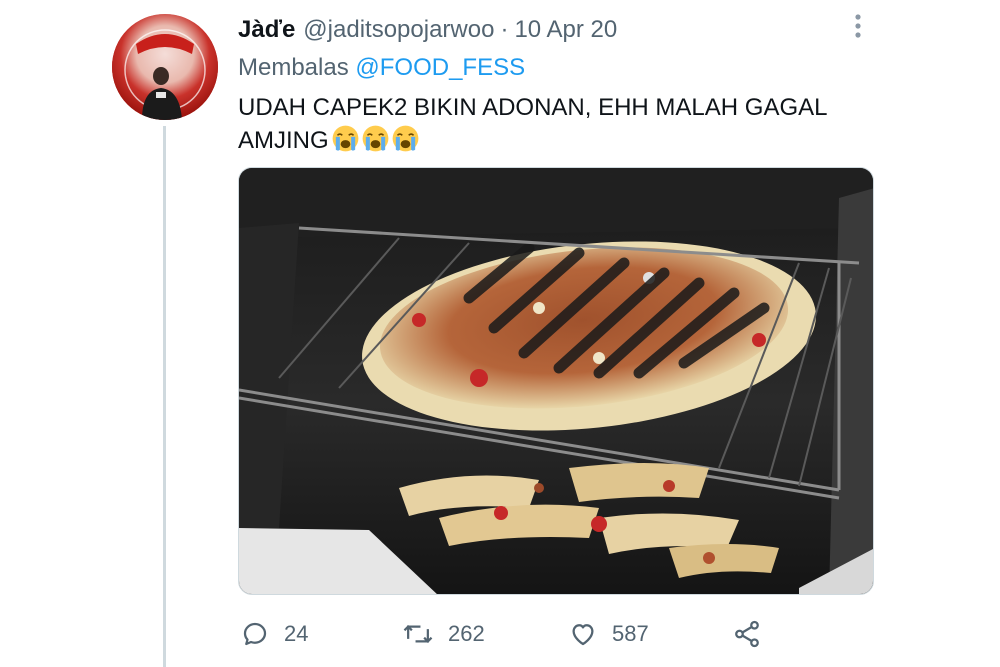  I want to click on avatar-image, so click(165, 67).